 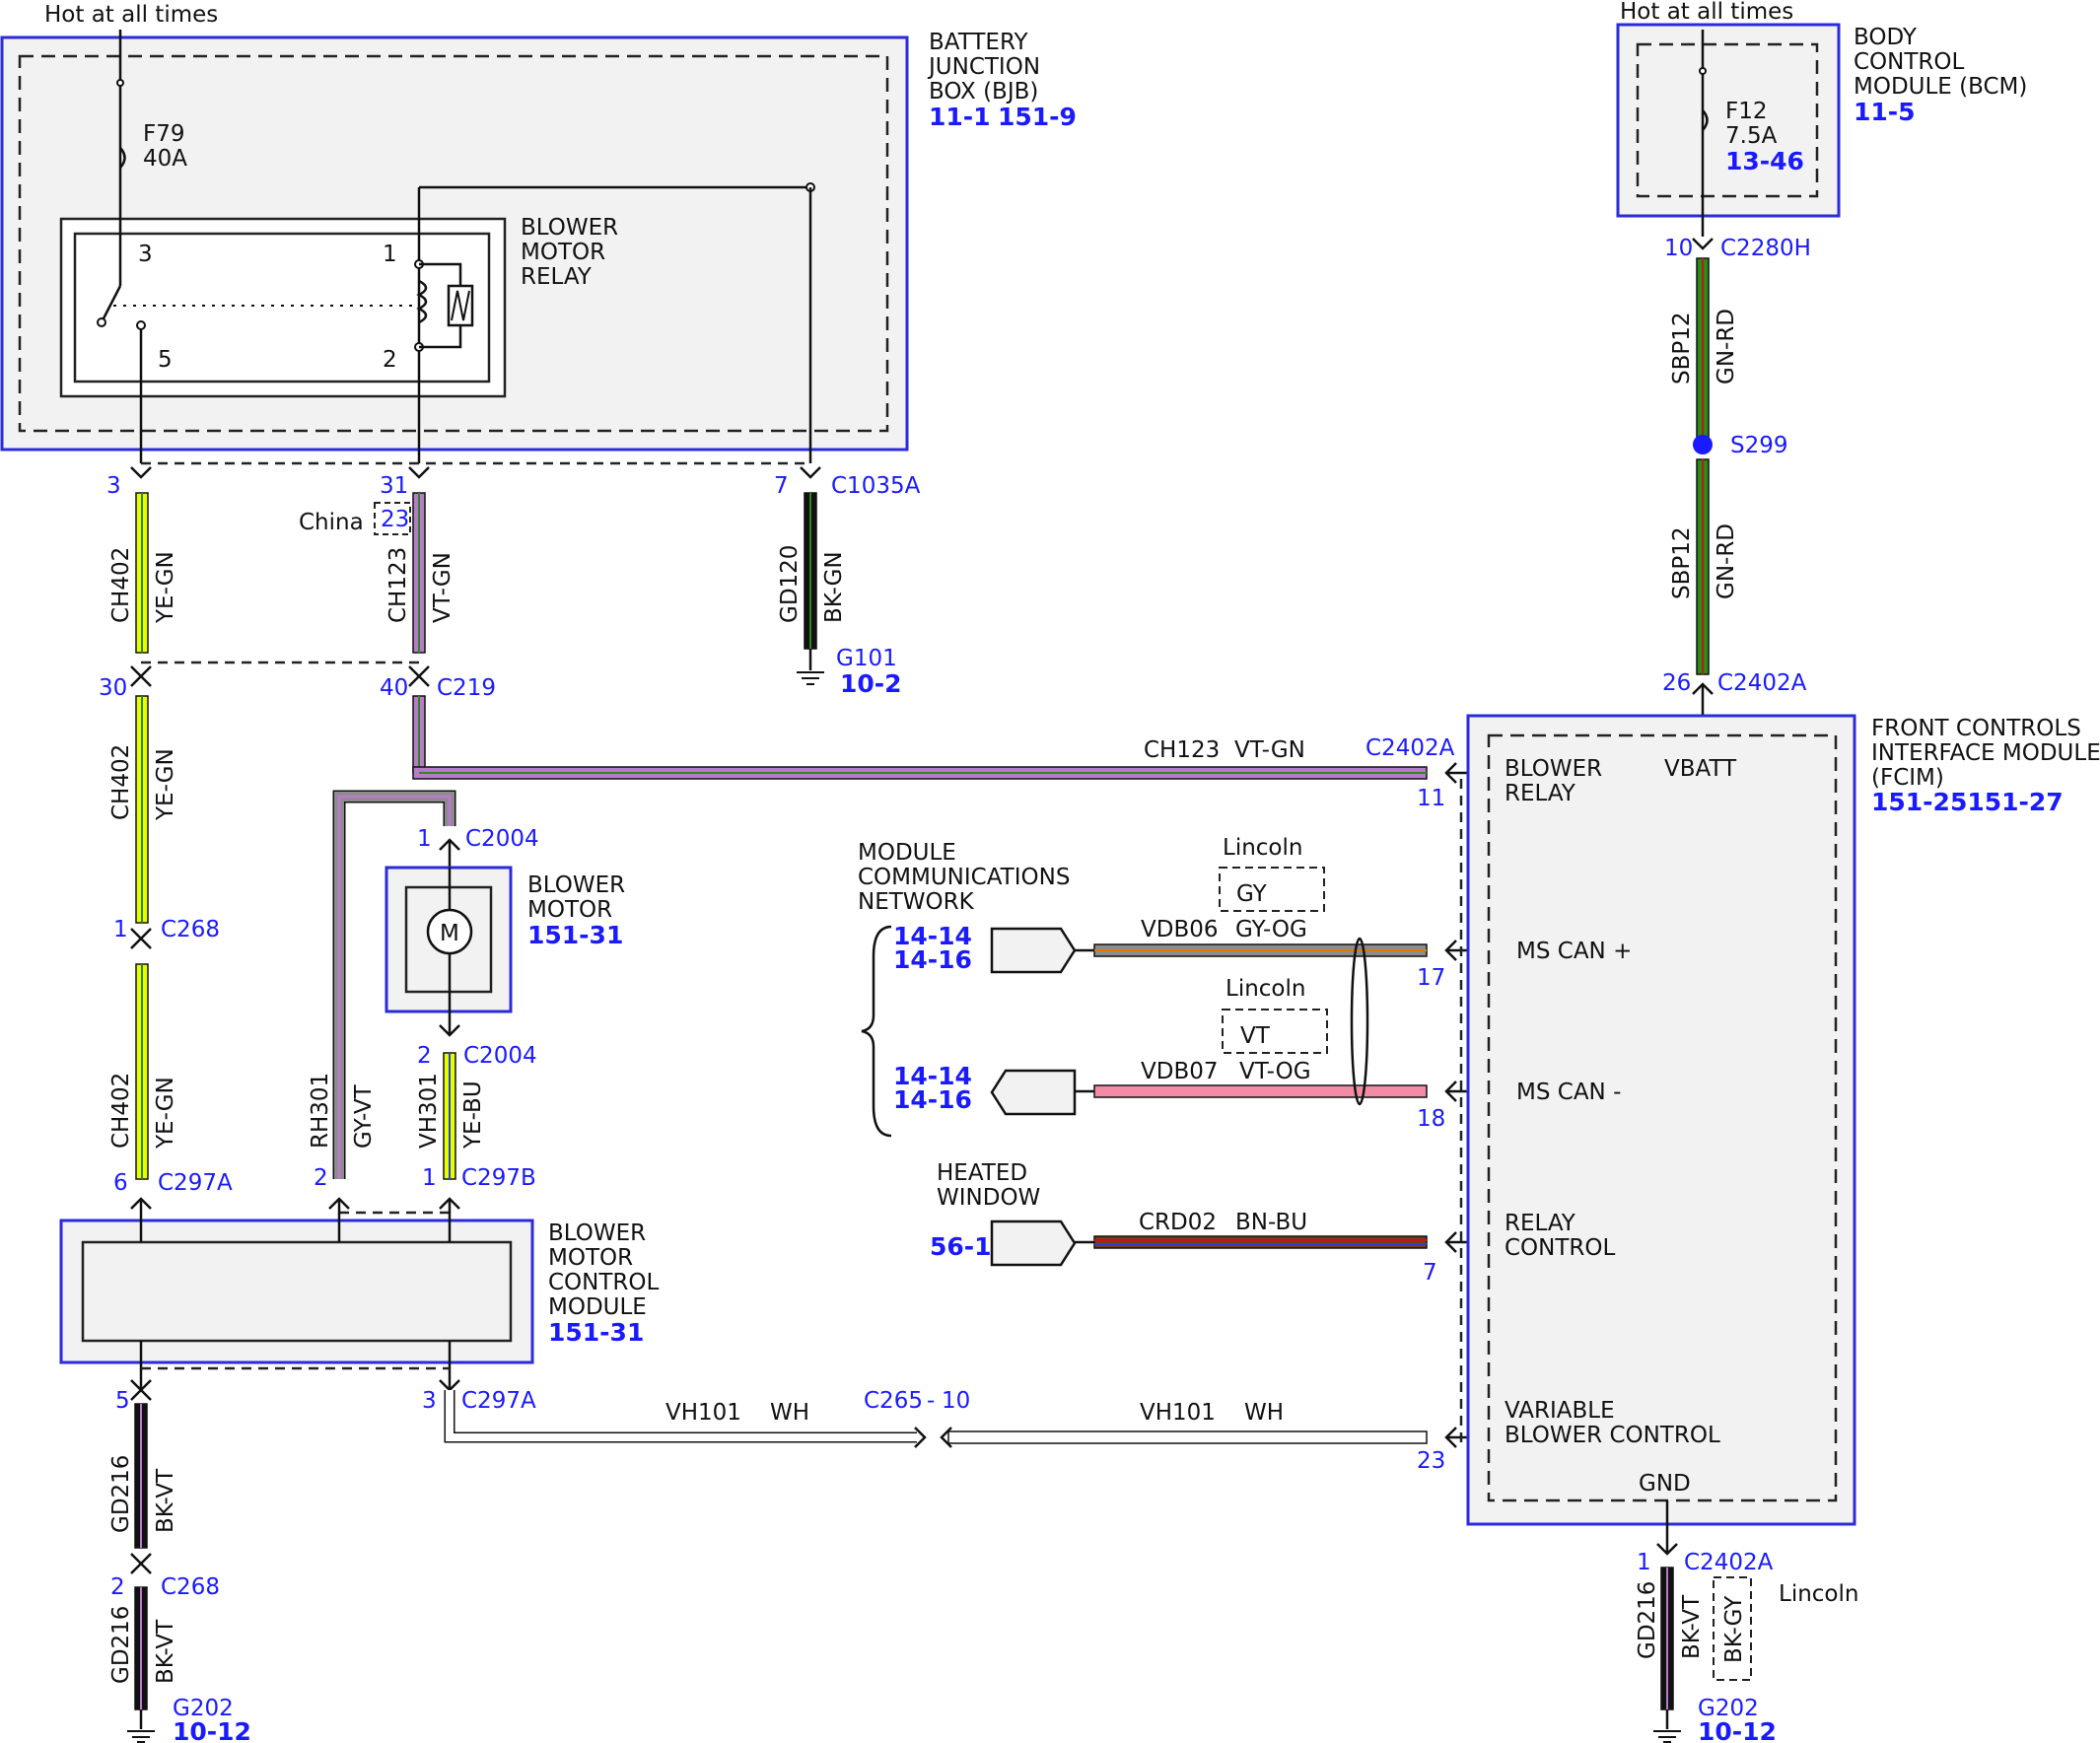 I want to click on c297a-pin-6: 6, so click(x=120, y=1183).